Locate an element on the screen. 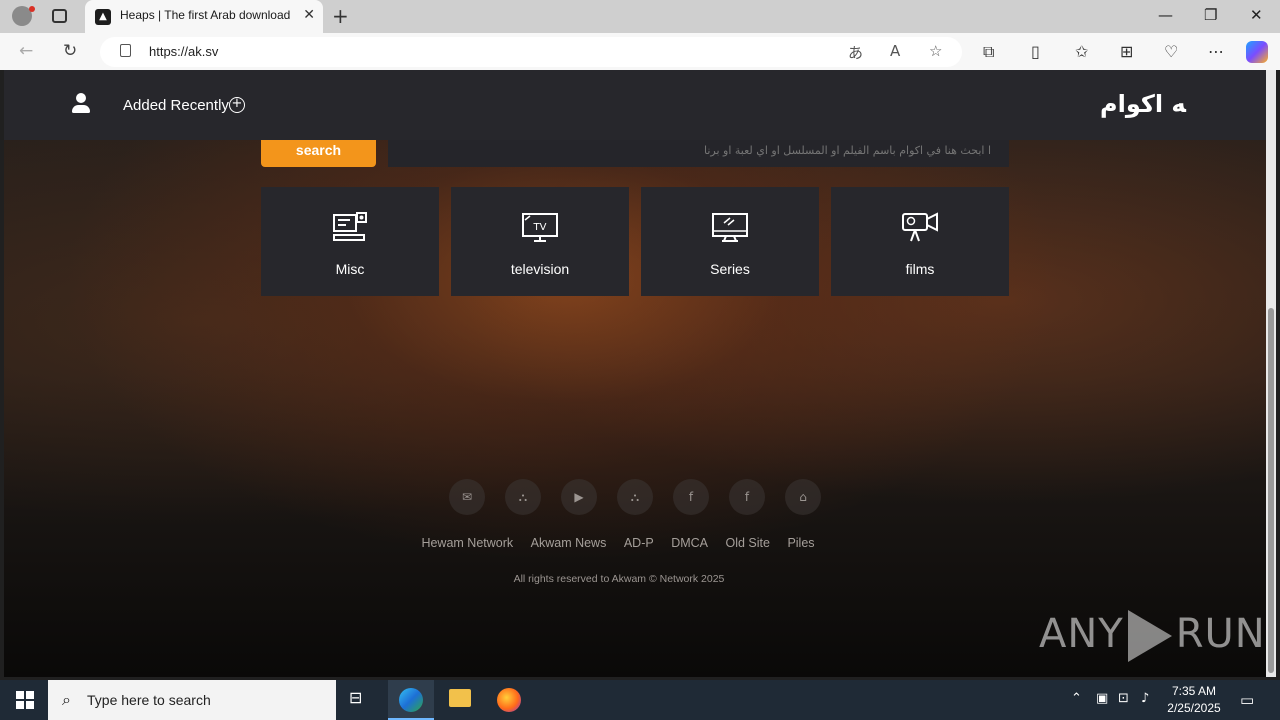  tab-title: Heaps | The first Arab download is located at coordinates (205, 15).